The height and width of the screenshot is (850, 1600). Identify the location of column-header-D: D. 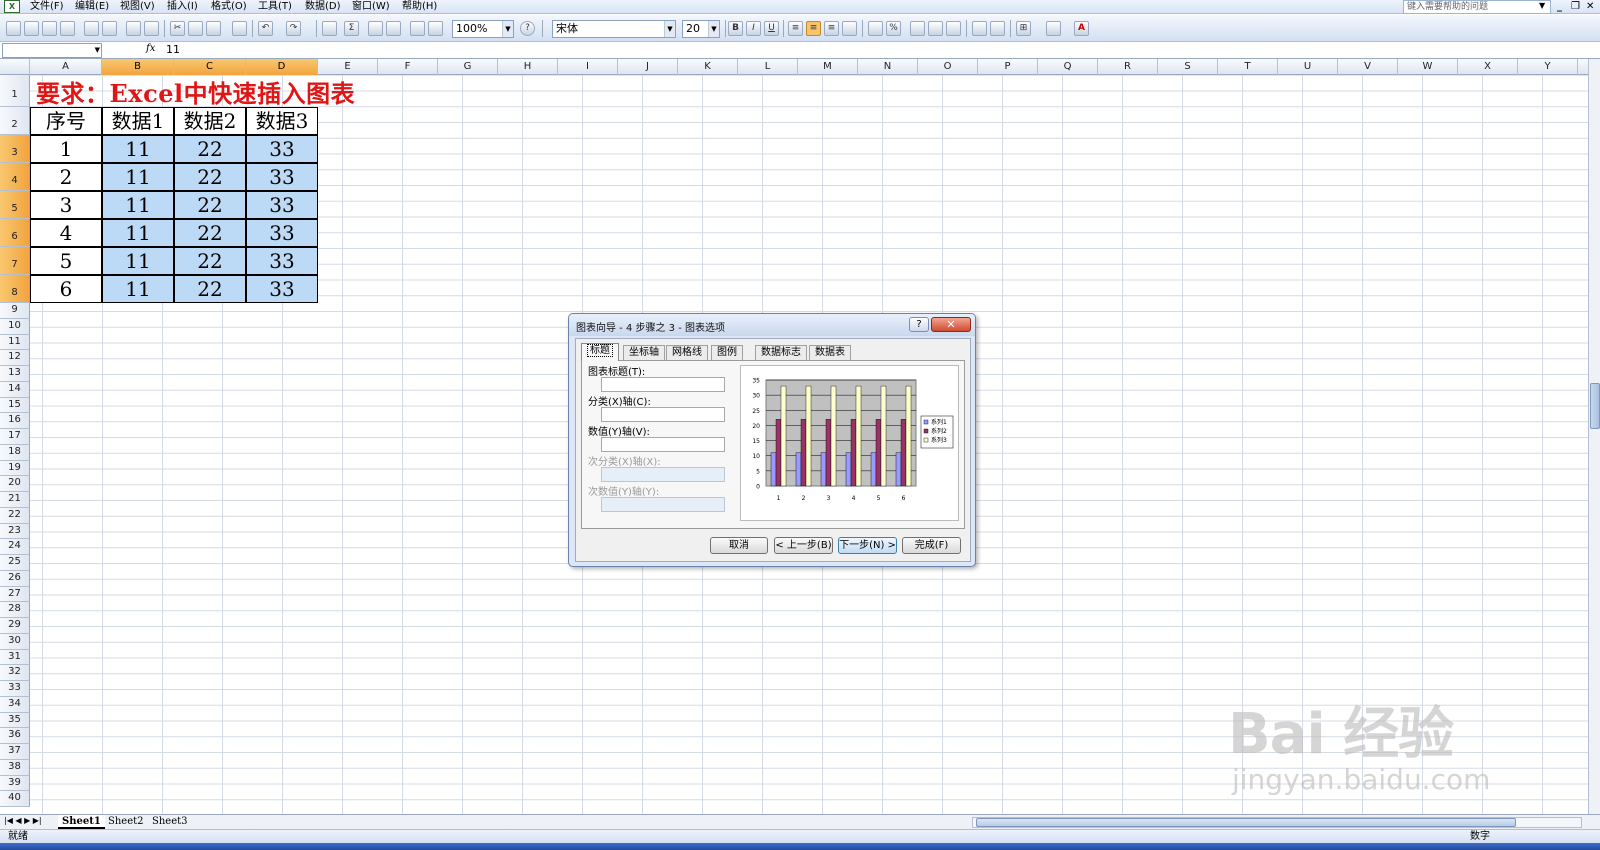
(282, 67).